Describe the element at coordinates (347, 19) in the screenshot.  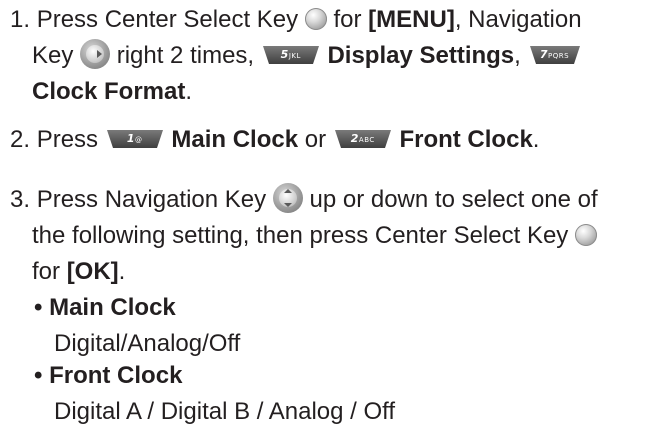
I see `step-1-for-text: for` at that location.